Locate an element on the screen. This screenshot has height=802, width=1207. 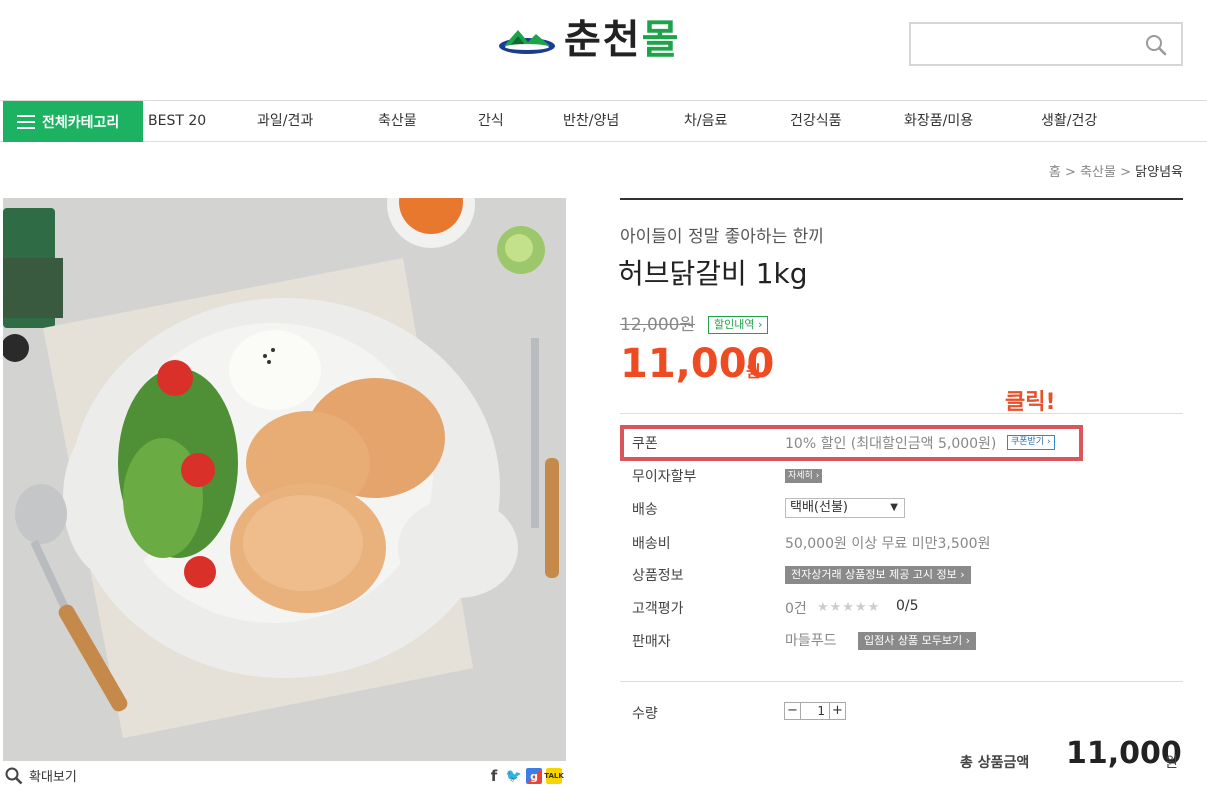
quantity-increase-button: + is located at coordinates (837, 711).